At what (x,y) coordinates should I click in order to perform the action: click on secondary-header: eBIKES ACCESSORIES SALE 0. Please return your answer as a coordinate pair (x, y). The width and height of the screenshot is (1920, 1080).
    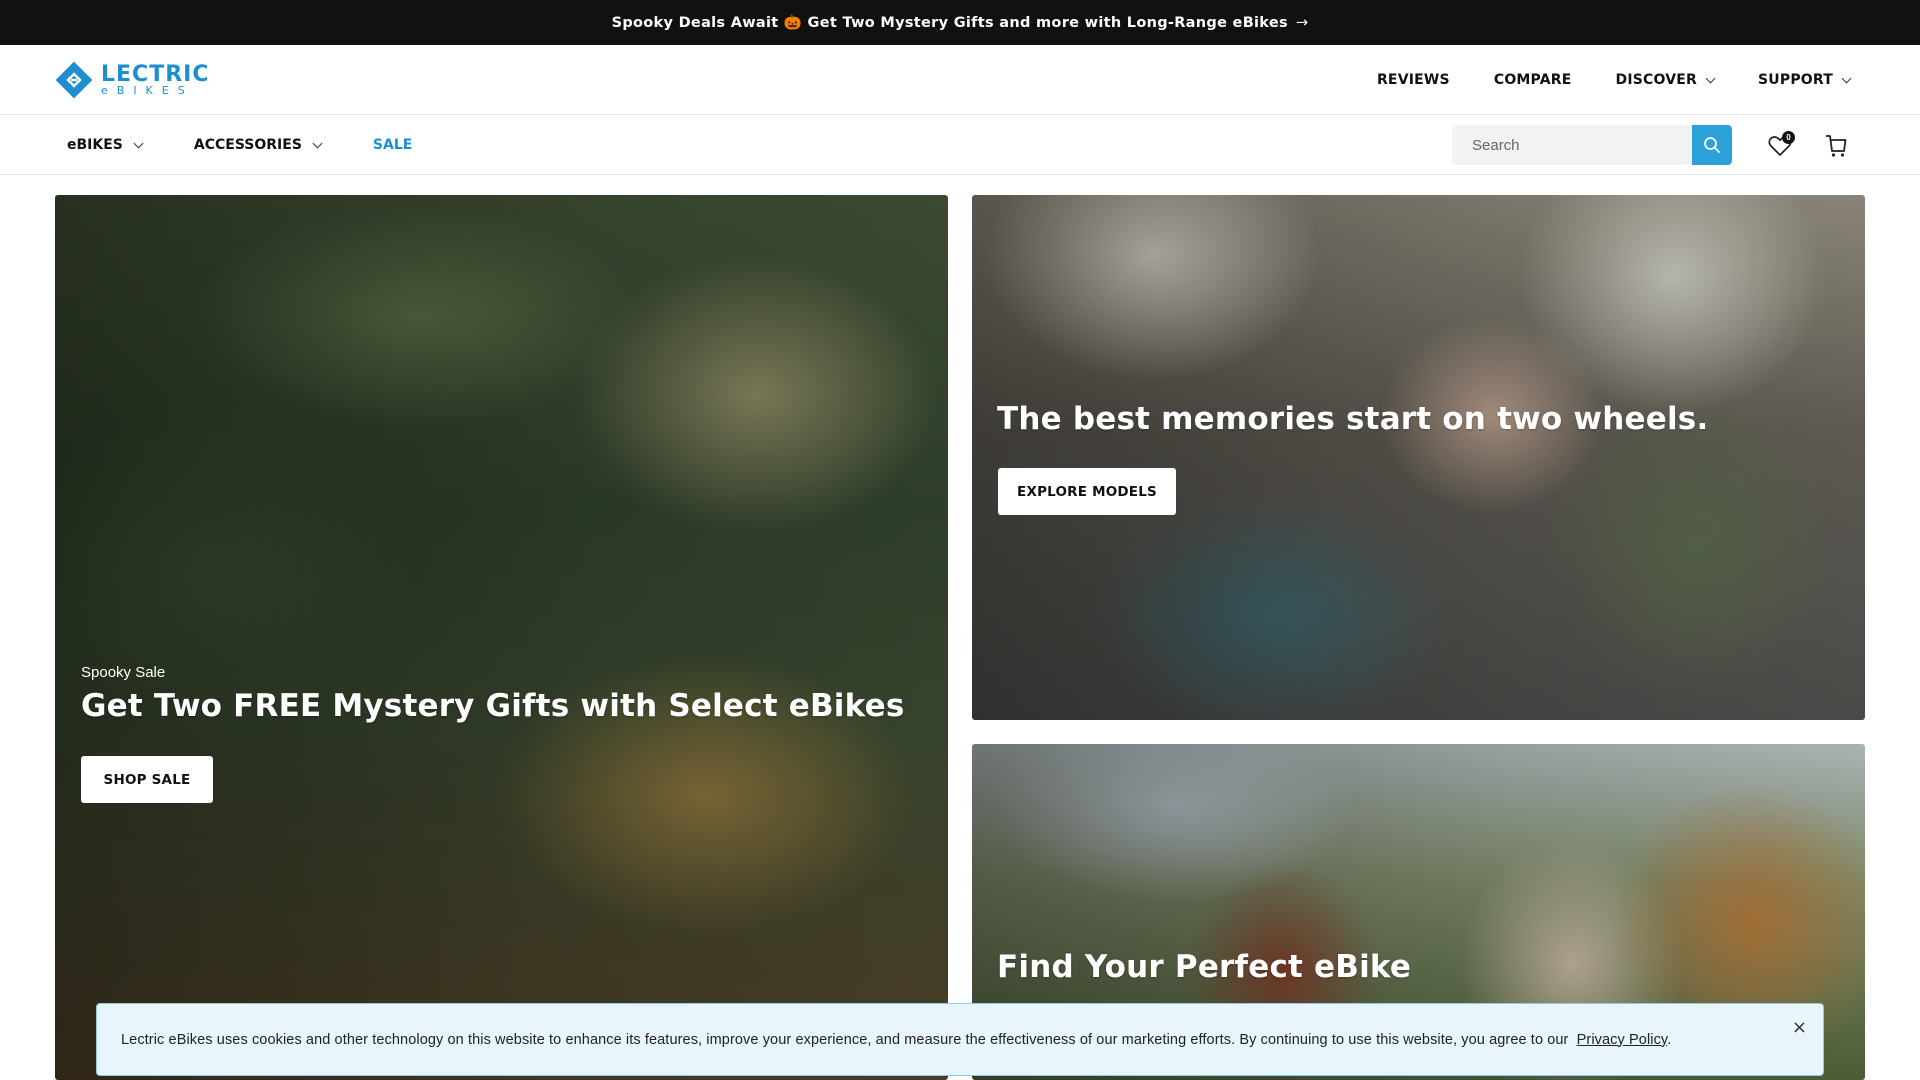
    Looking at the image, I should click on (960, 145).